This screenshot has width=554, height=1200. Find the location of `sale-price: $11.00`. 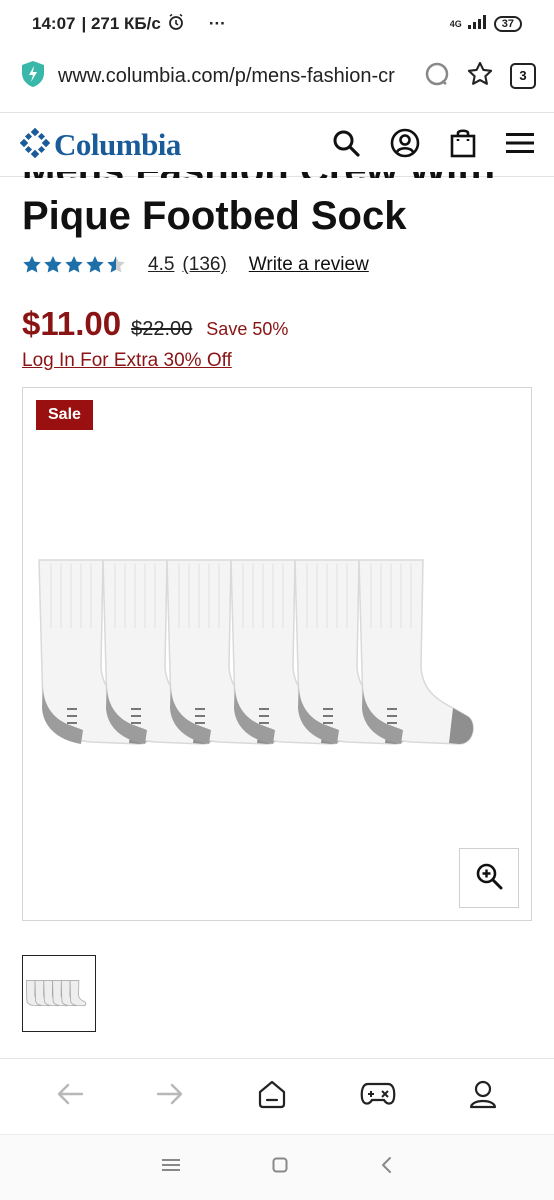

sale-price: $11.00 is located at coordinates (72, 323).